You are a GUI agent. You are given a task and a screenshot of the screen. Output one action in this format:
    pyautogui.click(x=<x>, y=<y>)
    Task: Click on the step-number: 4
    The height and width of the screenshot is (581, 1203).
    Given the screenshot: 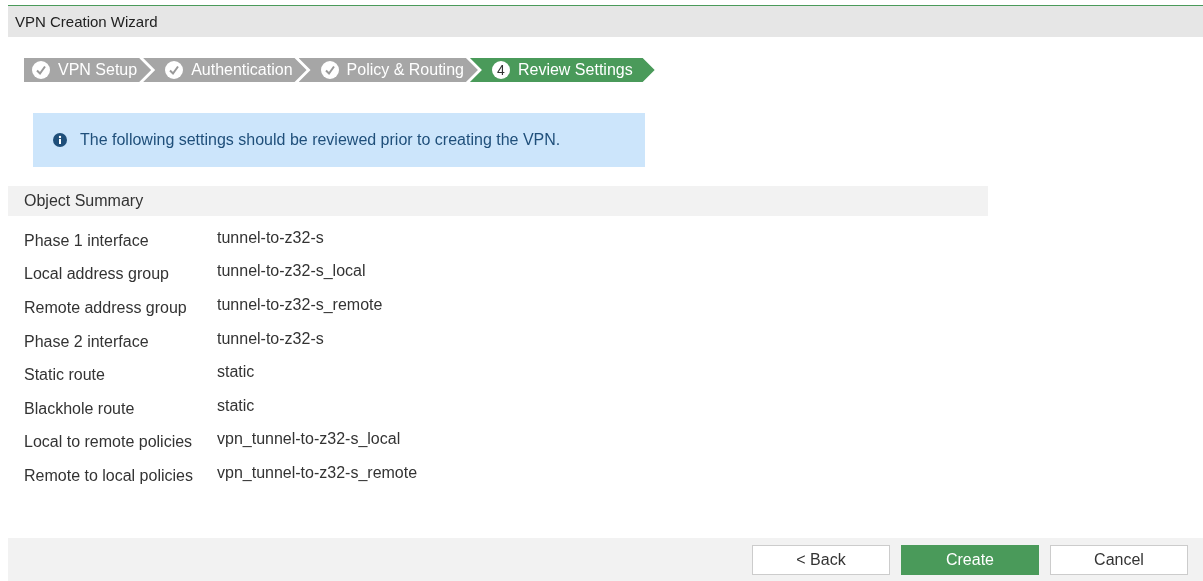 What is the action you would take?
    pyautogui.click(x=500, y=70)
    